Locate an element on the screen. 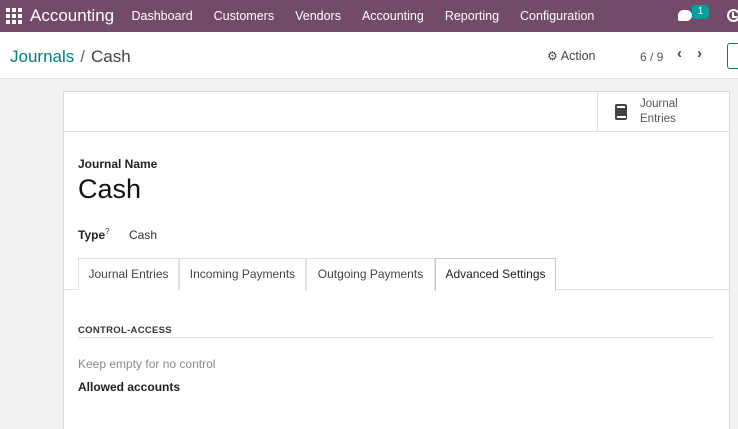  section-title-control-access: CONTROL-ACCESS is located at coordinates (125, 330).